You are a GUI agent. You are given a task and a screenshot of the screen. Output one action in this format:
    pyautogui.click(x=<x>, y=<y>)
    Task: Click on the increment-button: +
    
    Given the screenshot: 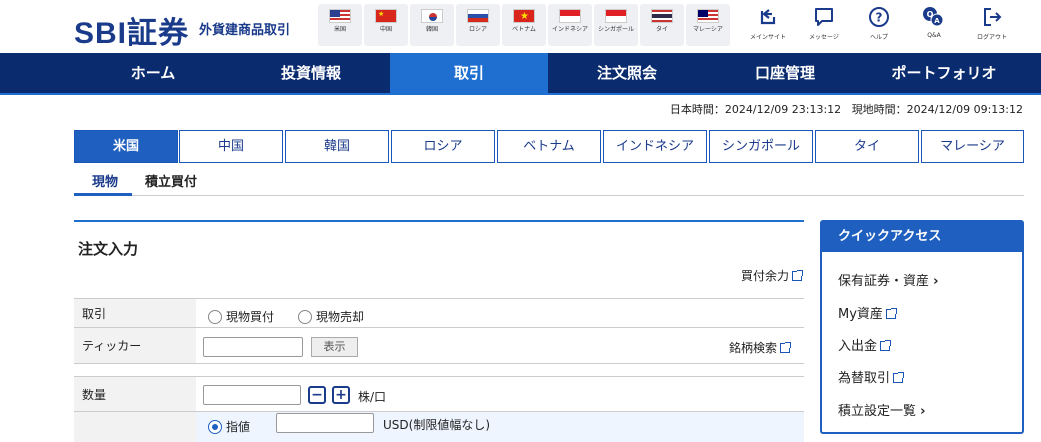 What is the action you would take?
    pyautogui.click(x=341, y=395)
    